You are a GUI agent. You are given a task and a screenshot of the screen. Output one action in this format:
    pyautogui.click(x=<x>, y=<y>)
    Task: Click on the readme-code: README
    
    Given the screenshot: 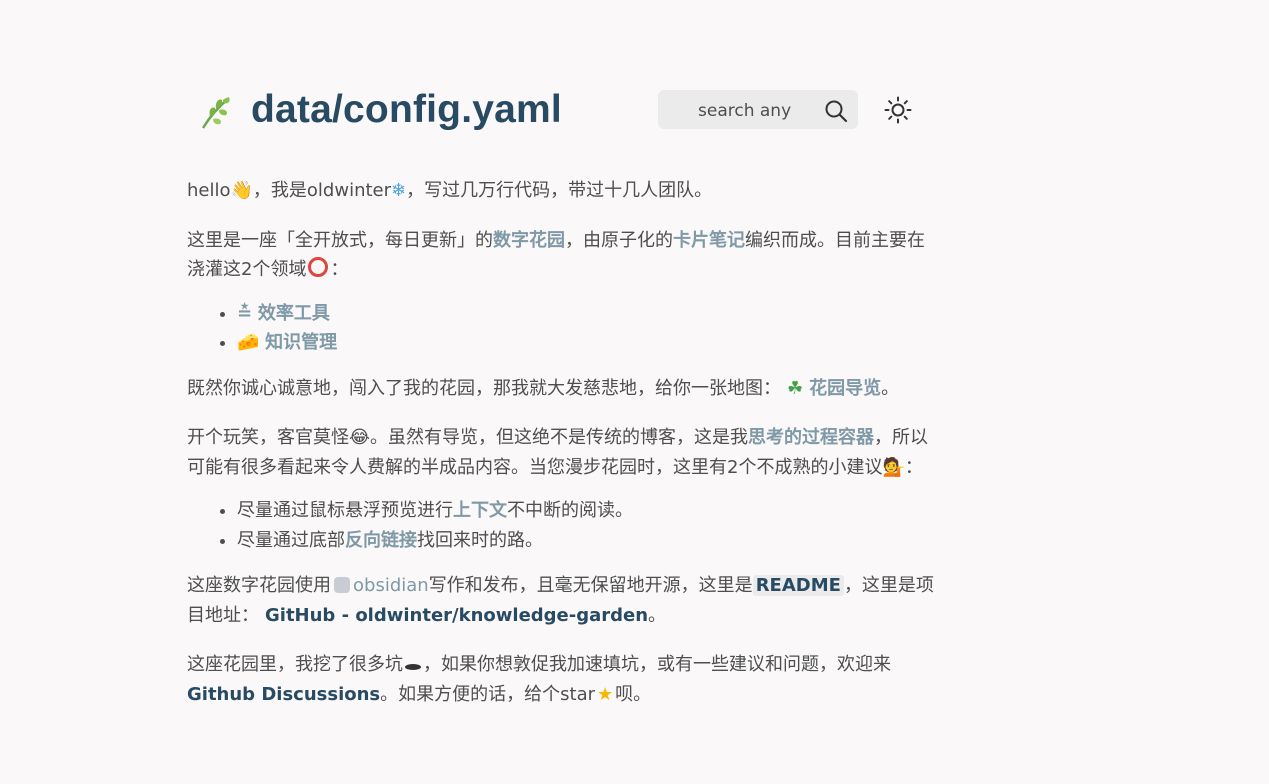 What is the action you would take?
    pyautogui.click(x=798, y=585)
    